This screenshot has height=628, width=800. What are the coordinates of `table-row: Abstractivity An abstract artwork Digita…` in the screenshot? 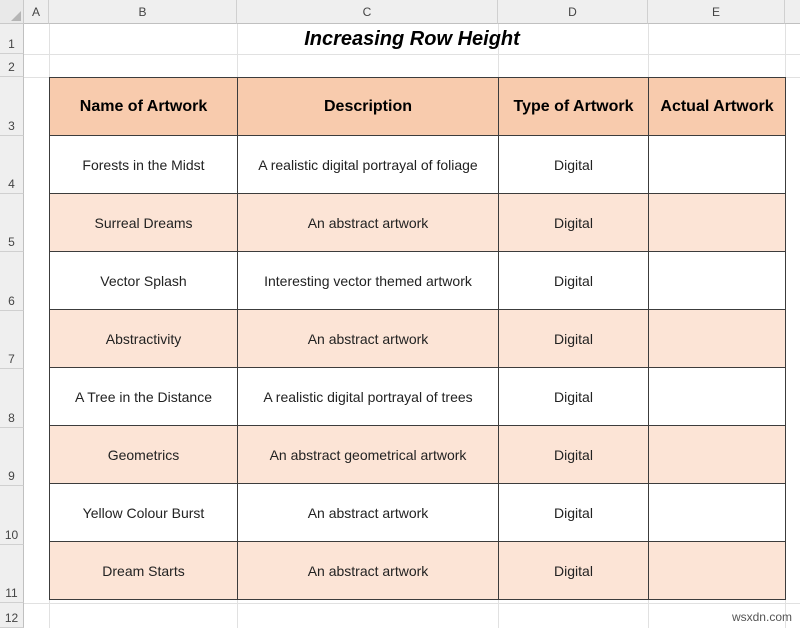 It's located at (417, 338).